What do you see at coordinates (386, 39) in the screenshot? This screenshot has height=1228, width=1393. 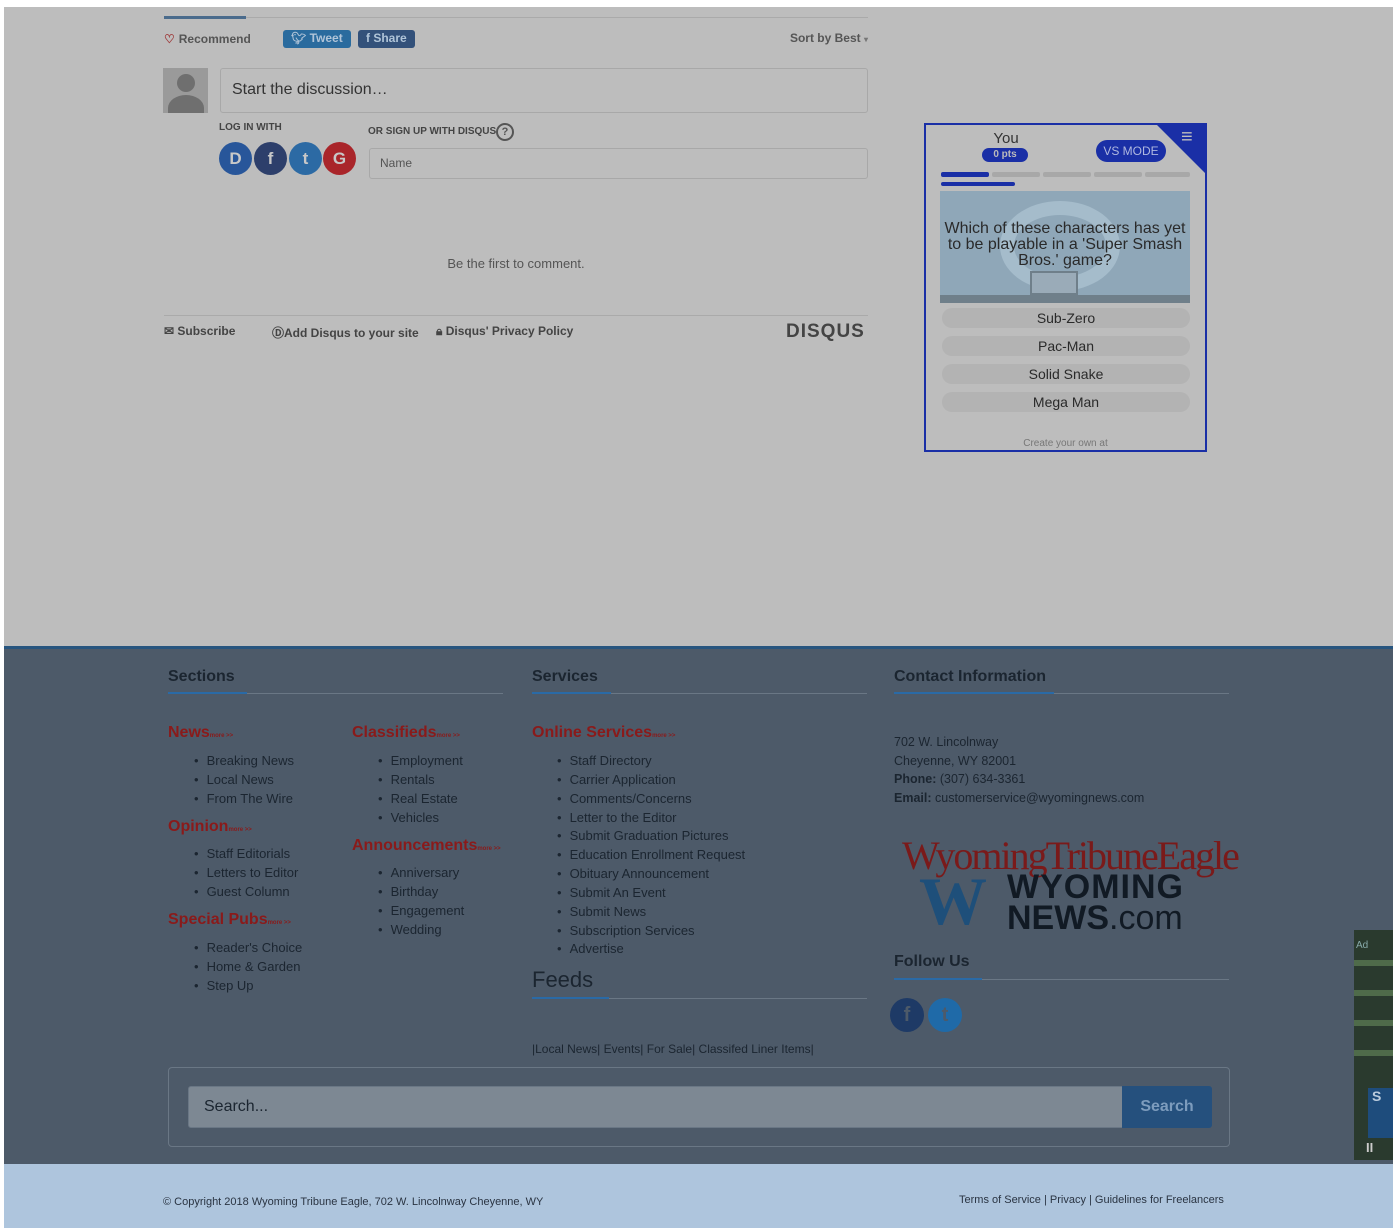 I see `share-button: f Share` at bounding box center [386, 39].